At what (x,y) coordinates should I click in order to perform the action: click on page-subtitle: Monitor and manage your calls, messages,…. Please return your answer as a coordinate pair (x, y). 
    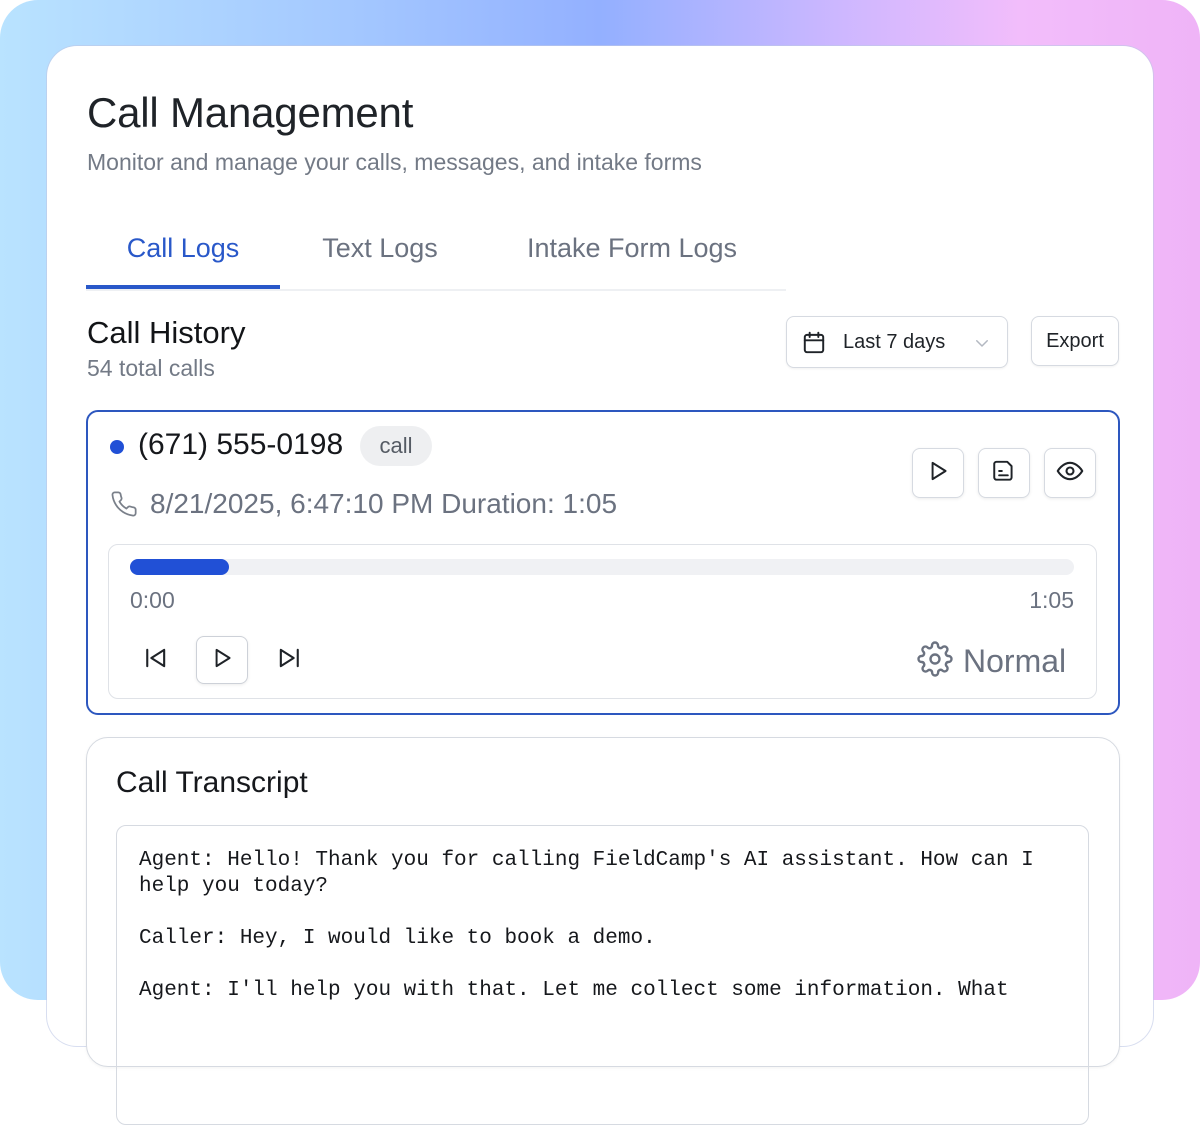
    Looking at the image, I should click on (394, 162).